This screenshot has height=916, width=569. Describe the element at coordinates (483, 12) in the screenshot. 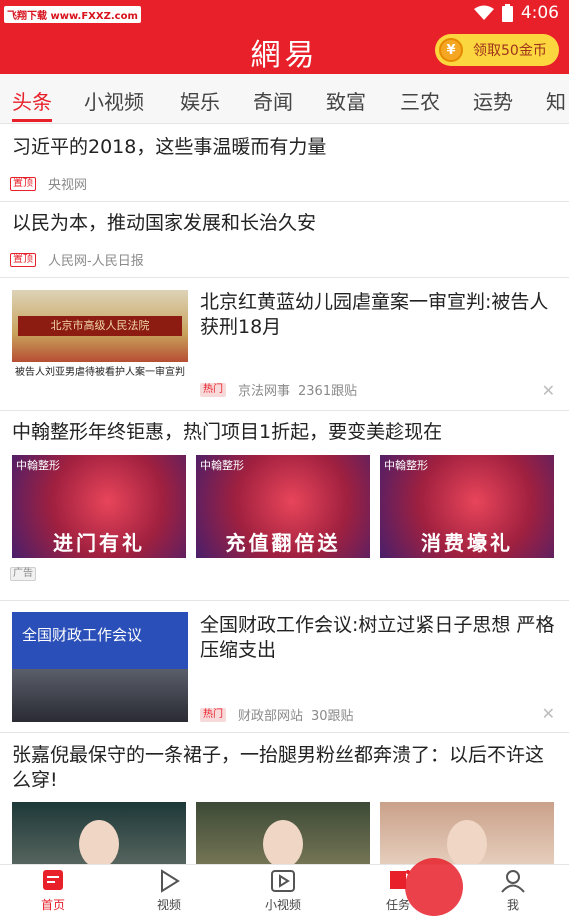

I see `wifi-icon` at that location.